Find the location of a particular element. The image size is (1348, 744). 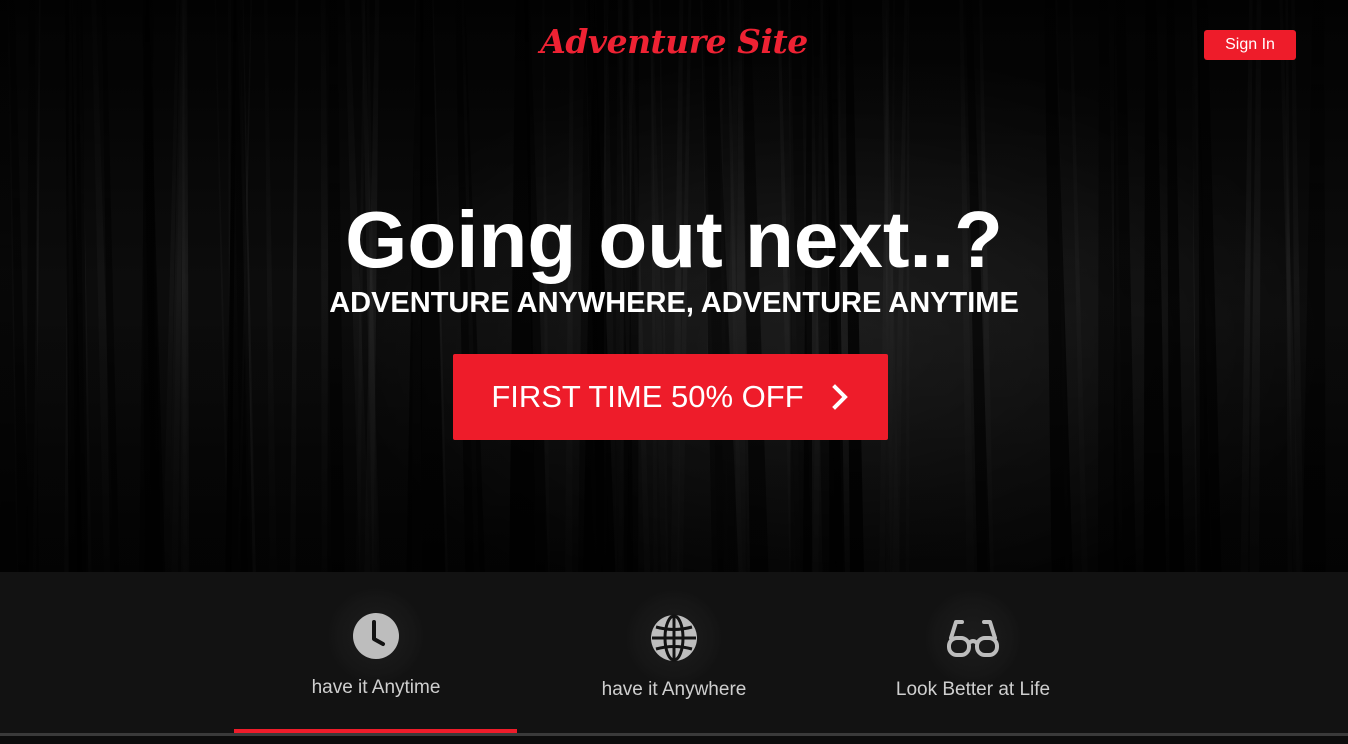

glasses-icon is located at coordinates (973, 638).